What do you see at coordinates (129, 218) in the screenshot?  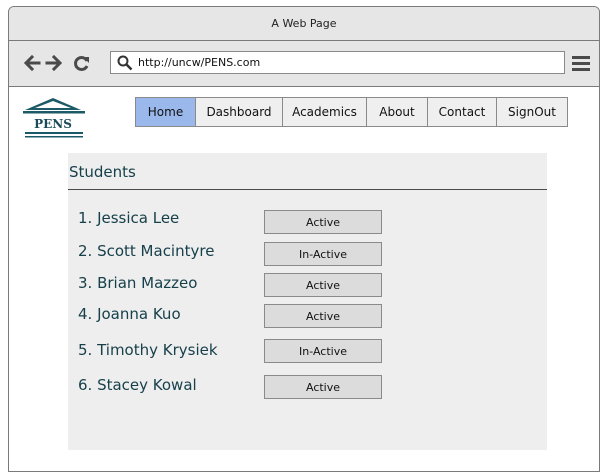 I see `student-name: 1. Jessica Lee` at bounding box center [129, 218].